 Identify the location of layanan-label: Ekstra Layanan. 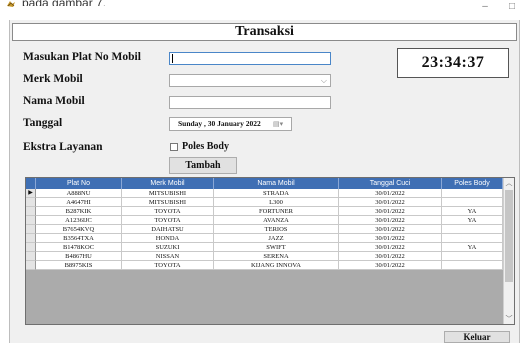
(63, 147).